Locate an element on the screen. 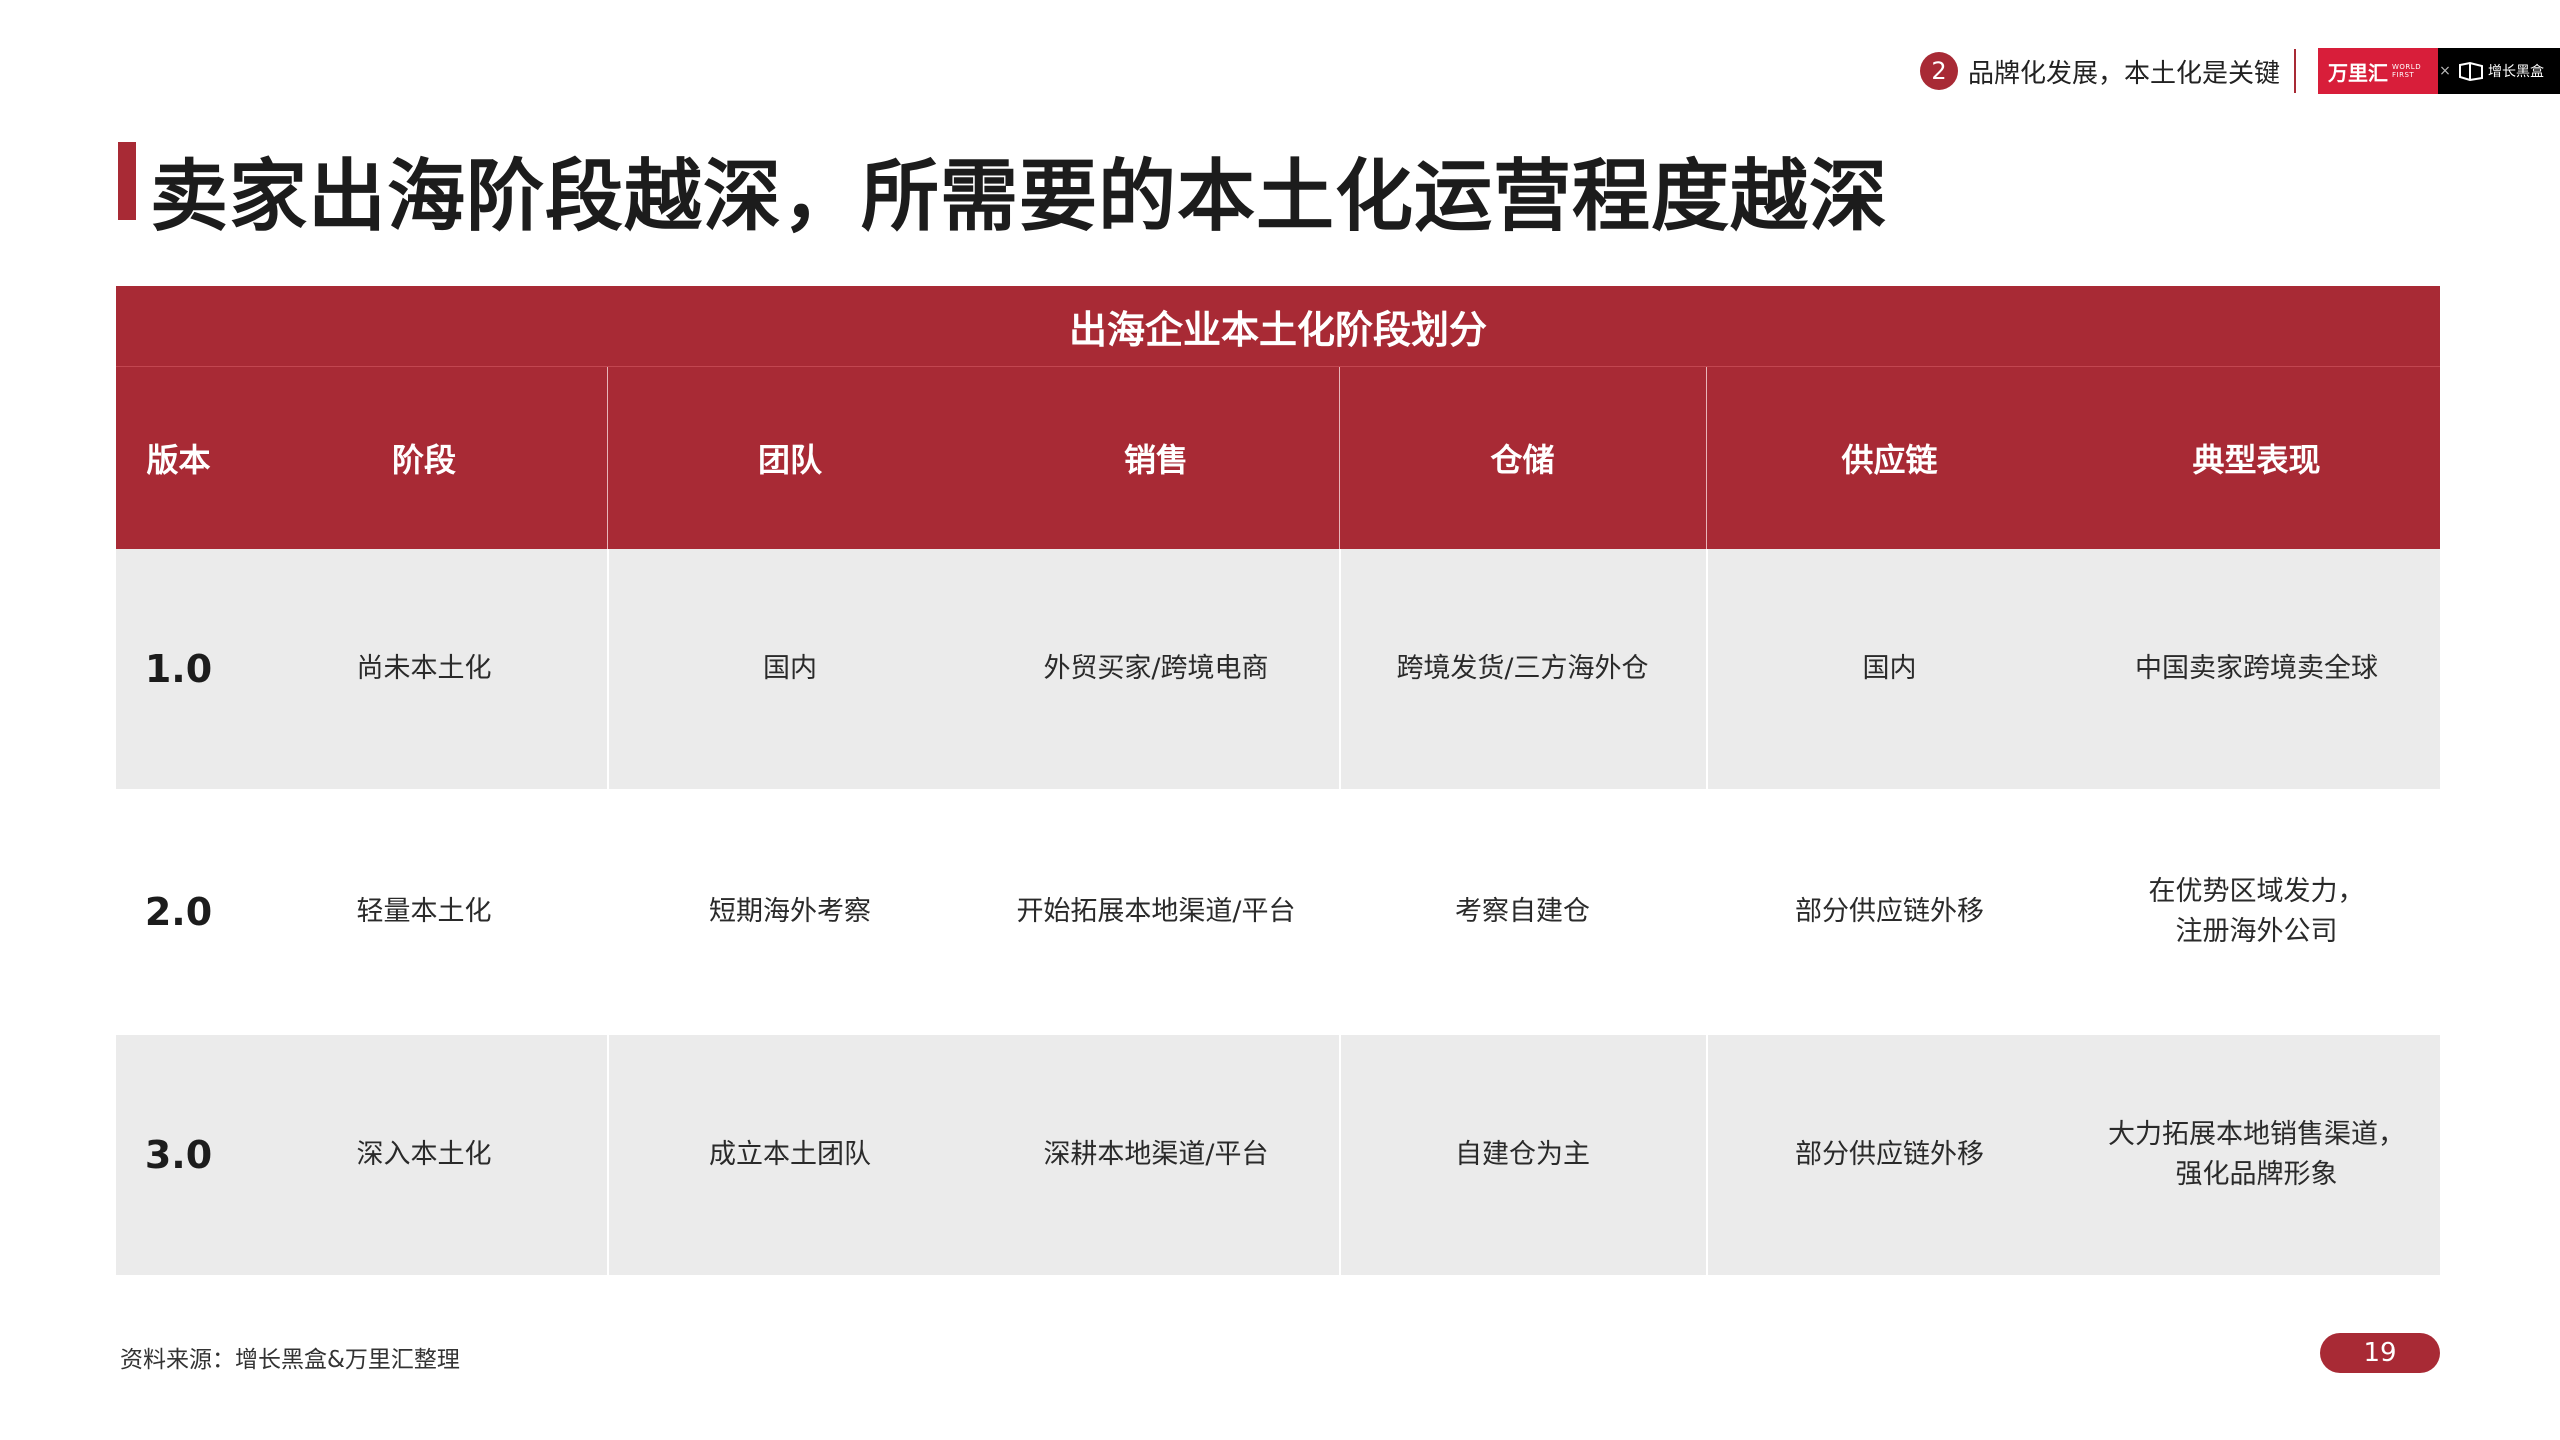  worldfirst-logo: 万里汇 WORLD FIRST is located at coordinates (2378, 71).